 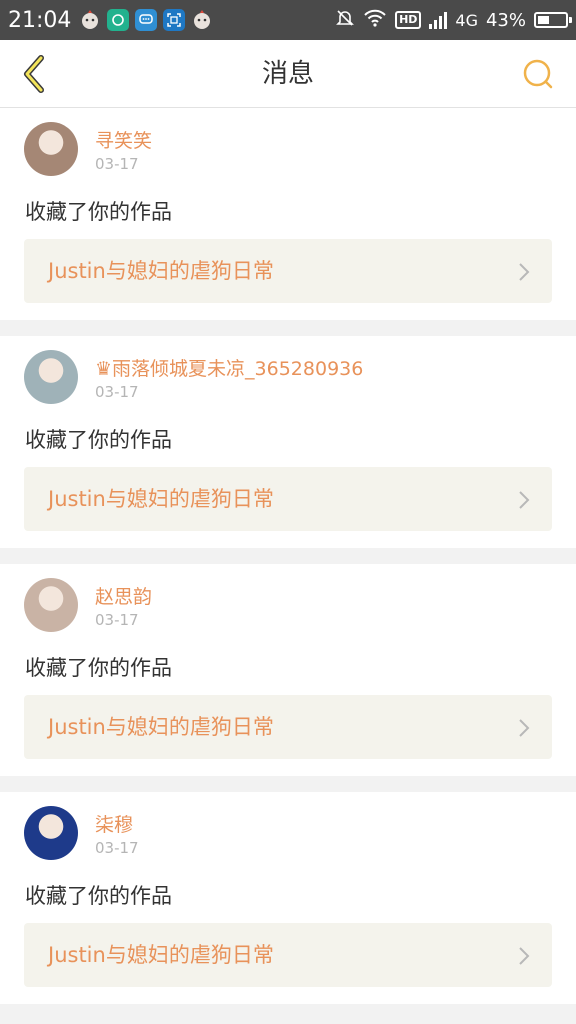 What do you see at coordinates (114, 823) in the screenshot?
I see `username: 柒穆` at bounding box center [114, 823].